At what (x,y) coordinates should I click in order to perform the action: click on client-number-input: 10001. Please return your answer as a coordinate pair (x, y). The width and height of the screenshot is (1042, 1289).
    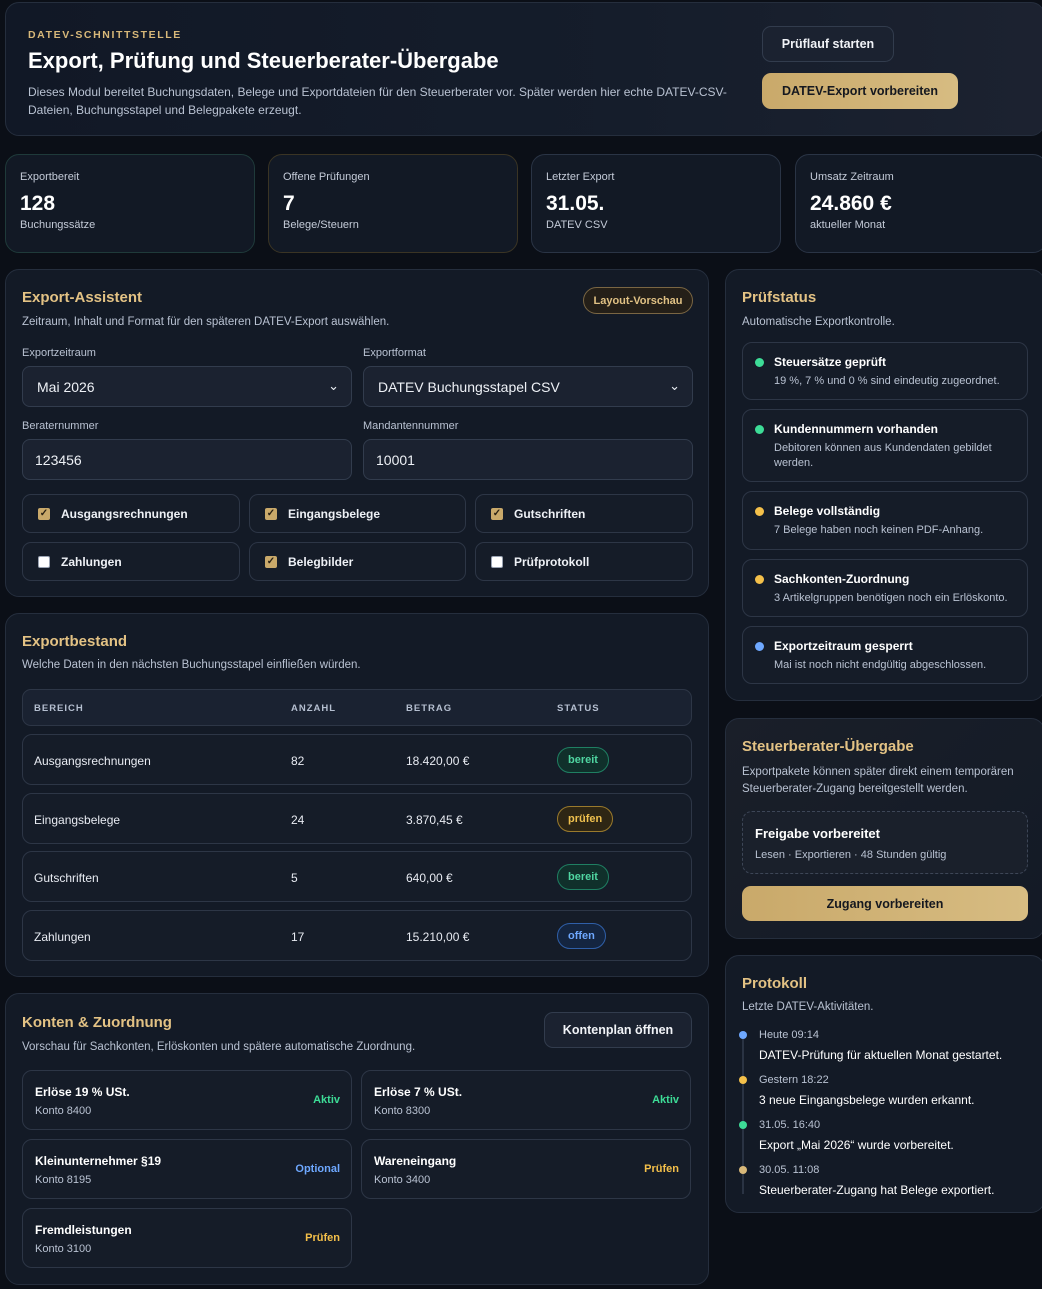
    Looking at the image, I should click on (528, 459).